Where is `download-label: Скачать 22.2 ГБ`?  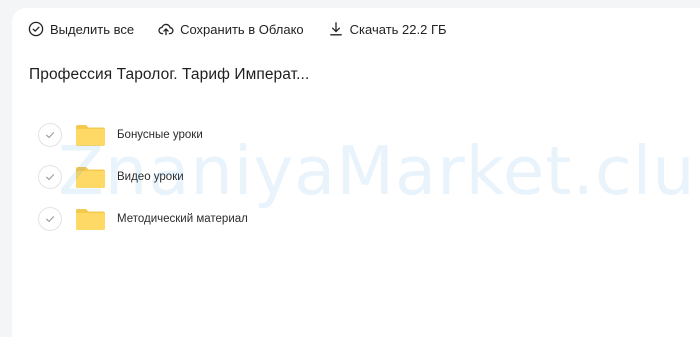 download-label: Скачать 22.2 ГБ is located at coordinates (398, 29).